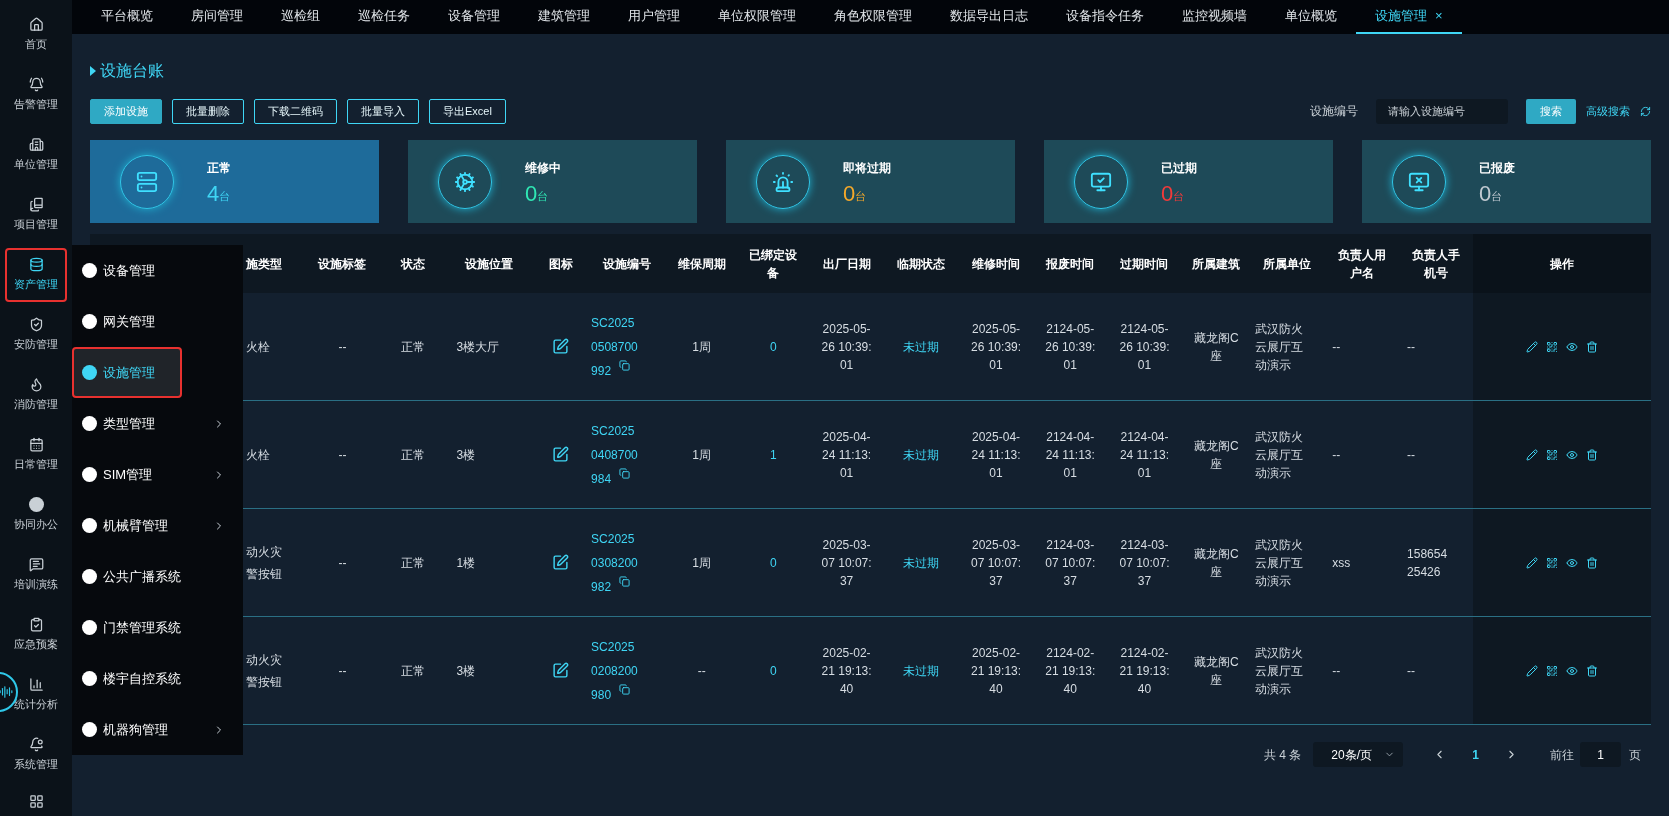 Image resolution: width=1669 pixels, height=816 pixels. What do you see at coordinates (383, 111) in the screenshot?
I see `toolbar-button: 批量导入` at bounding box center [383, 111].